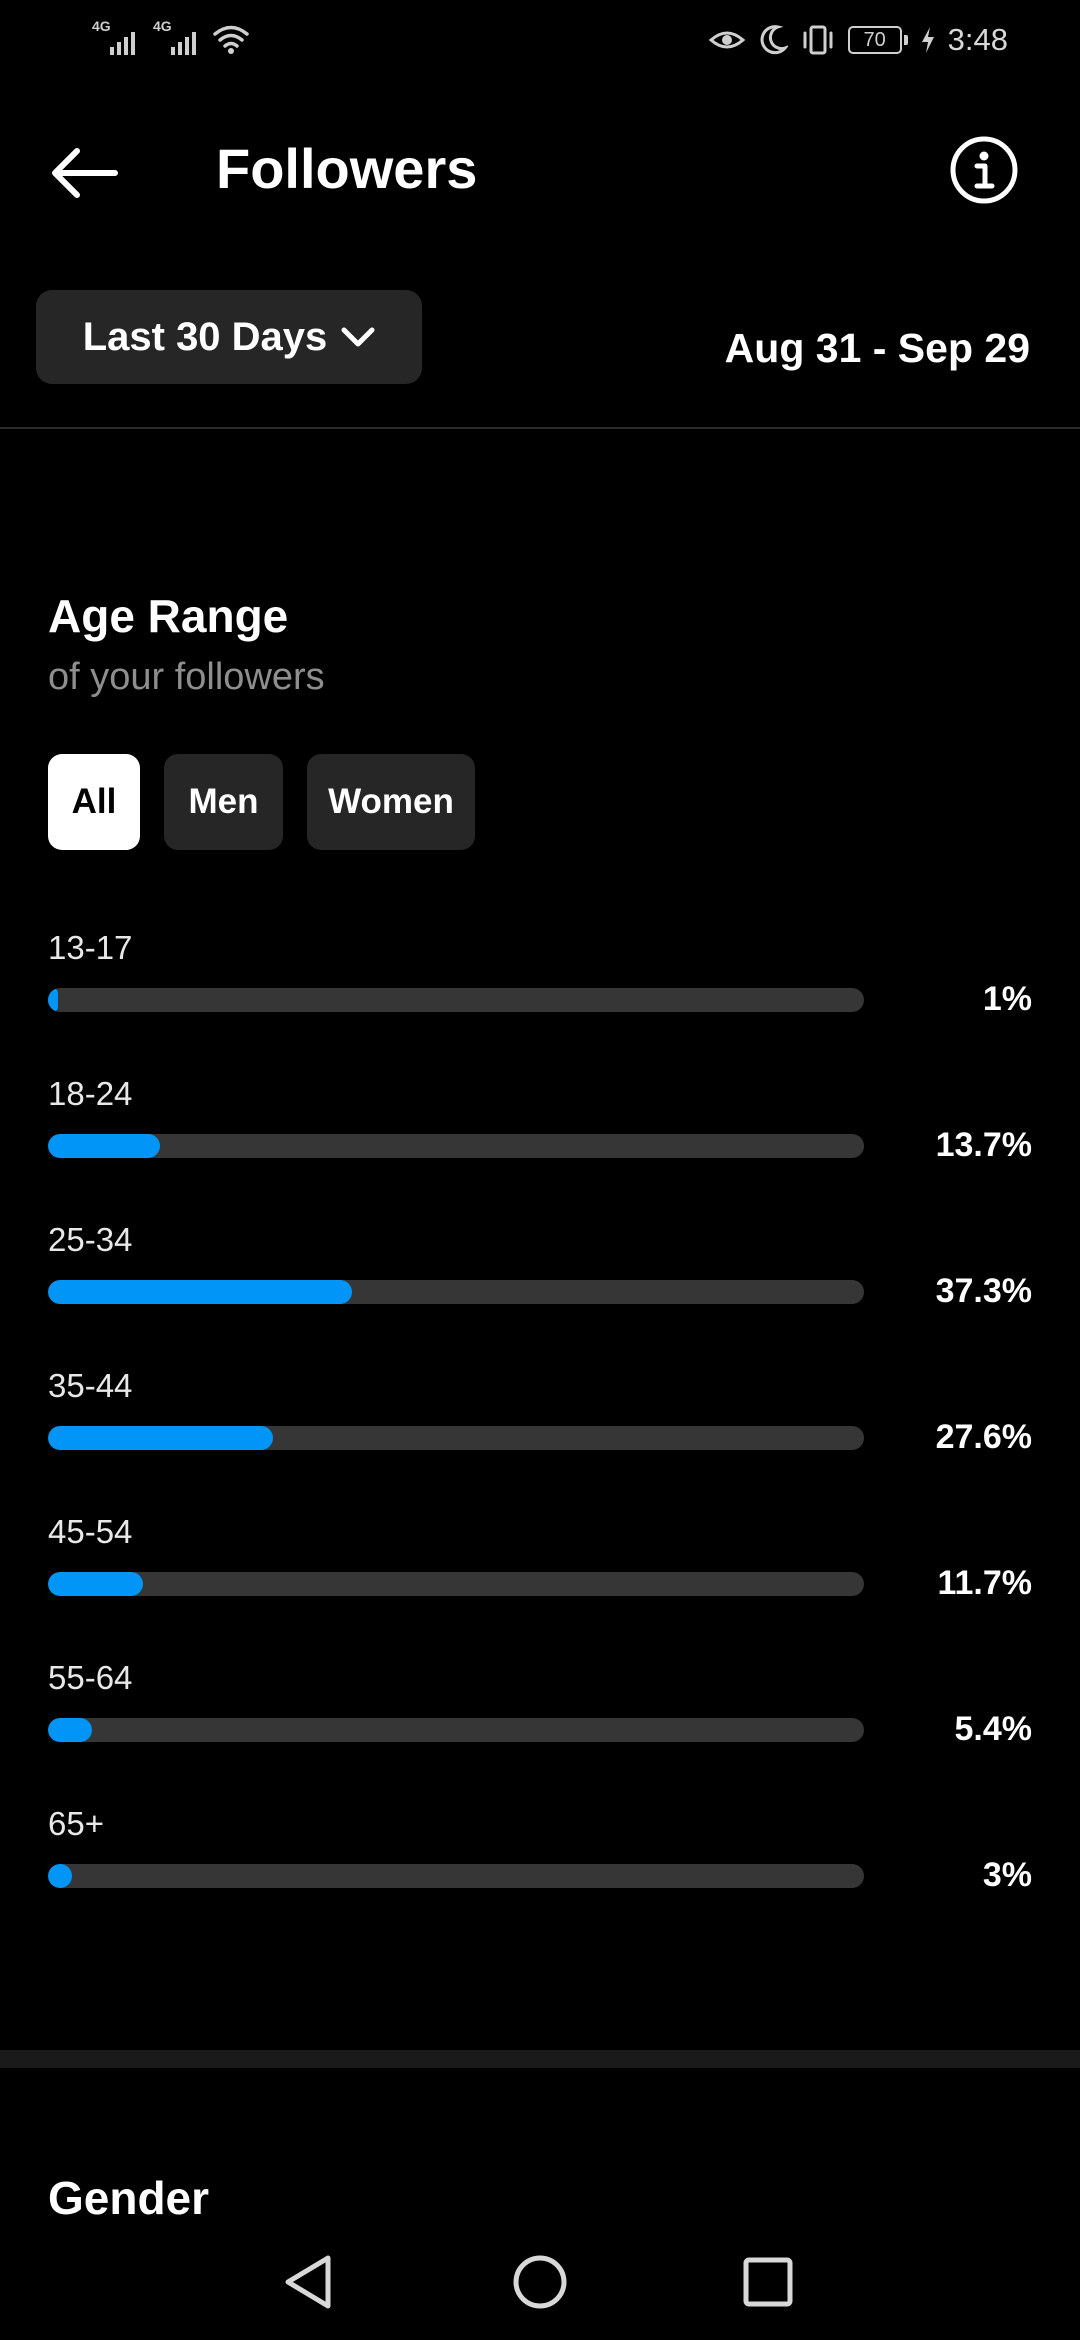 The image size is (1080, 2340). Describe the element at coordinates (90, 1385) in the screenshot. I see `age-label: 35-44` at that location.